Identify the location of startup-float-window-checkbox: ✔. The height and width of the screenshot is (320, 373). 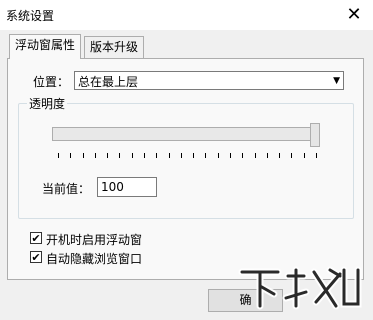
(36, 238).